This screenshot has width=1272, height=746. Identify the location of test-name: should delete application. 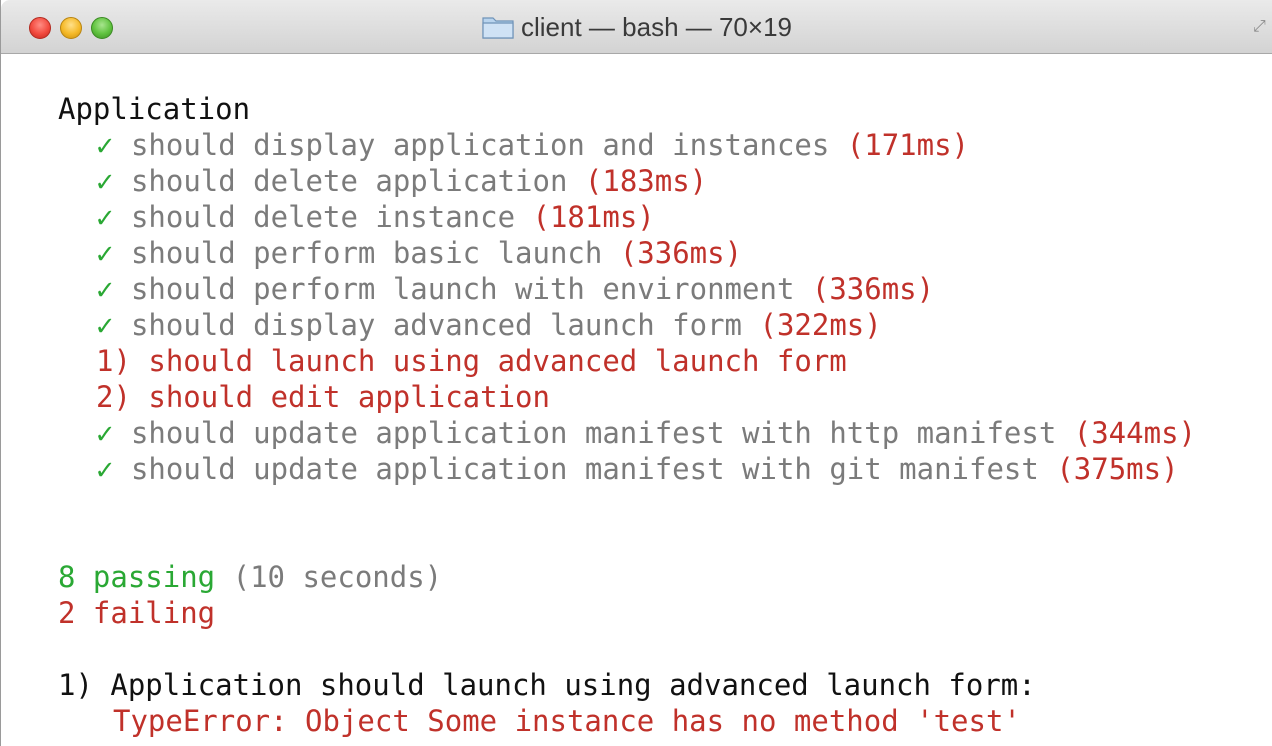
(349, 181).